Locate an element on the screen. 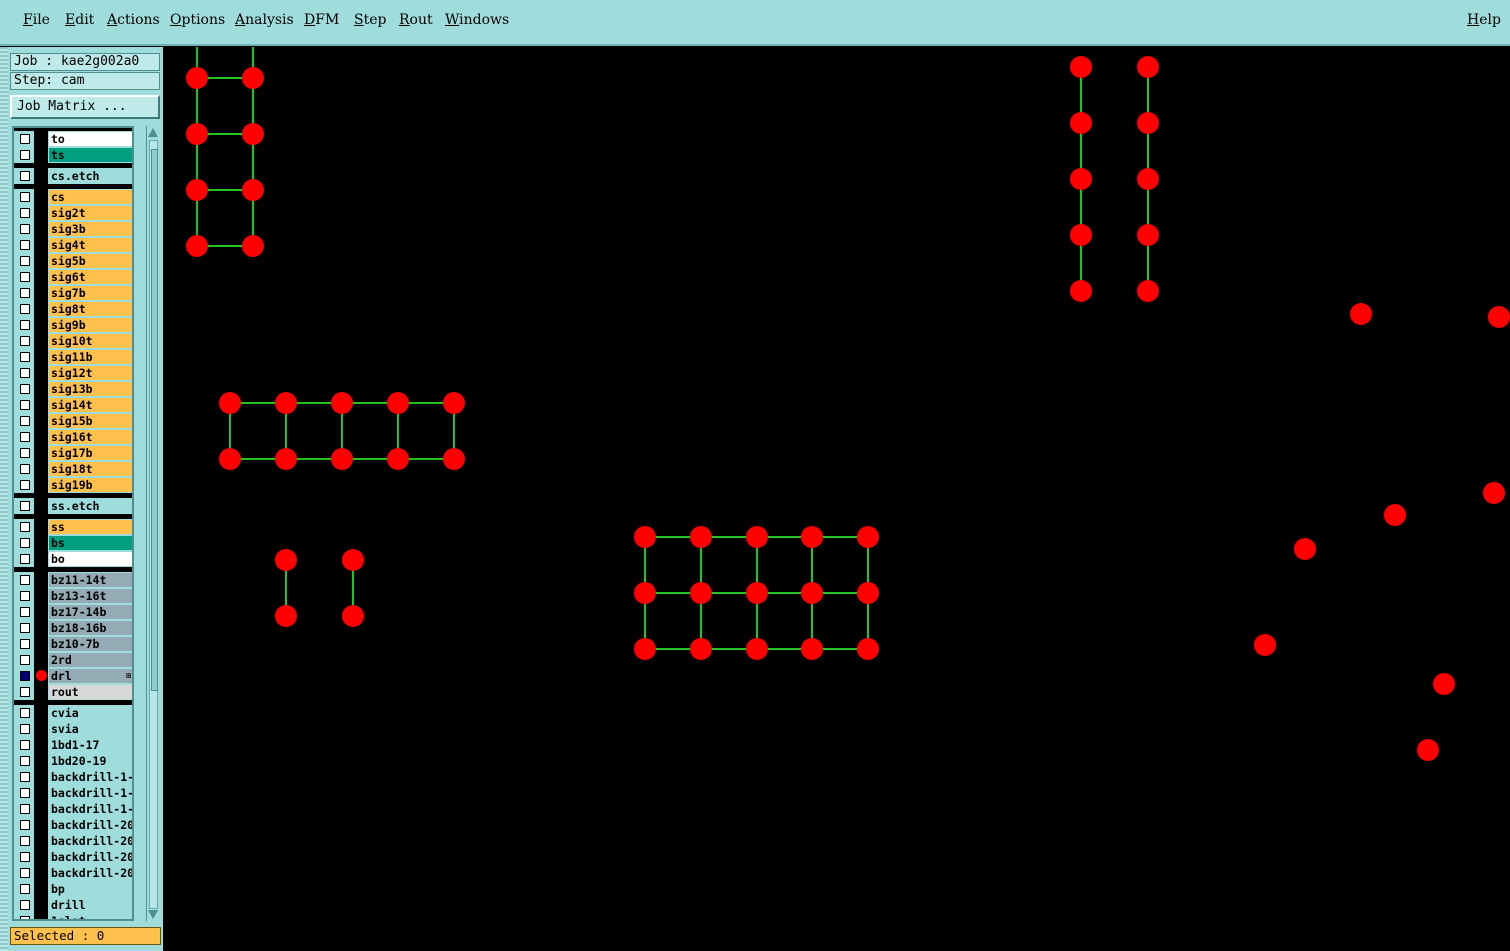 The image size is (1510, 951). layer-name: sig18t is located at coordinates (90, 469).